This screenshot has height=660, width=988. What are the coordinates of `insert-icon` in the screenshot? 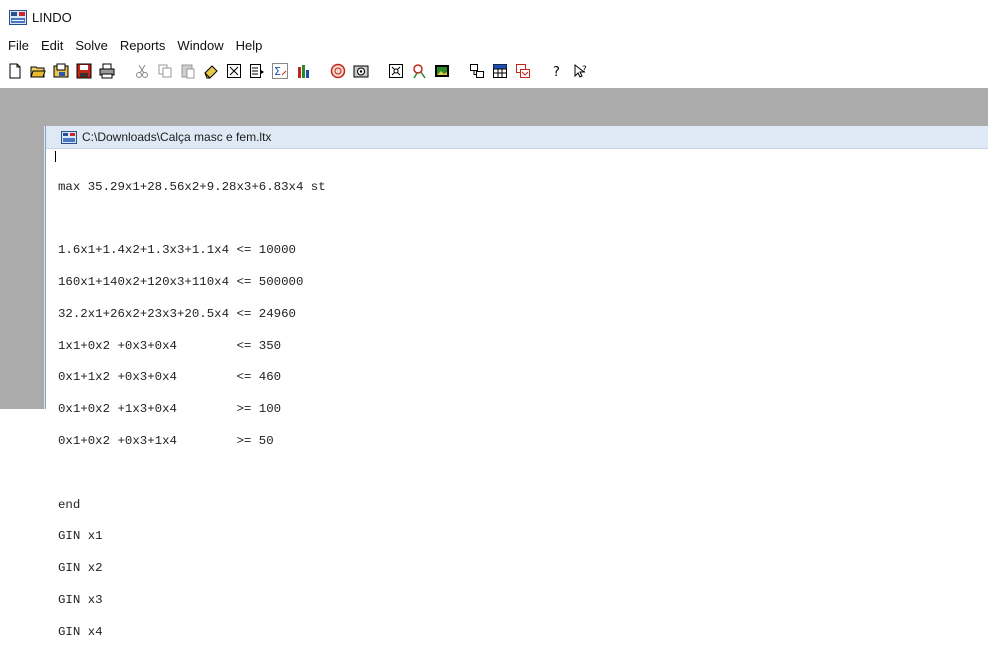 It's located at (256, 71).